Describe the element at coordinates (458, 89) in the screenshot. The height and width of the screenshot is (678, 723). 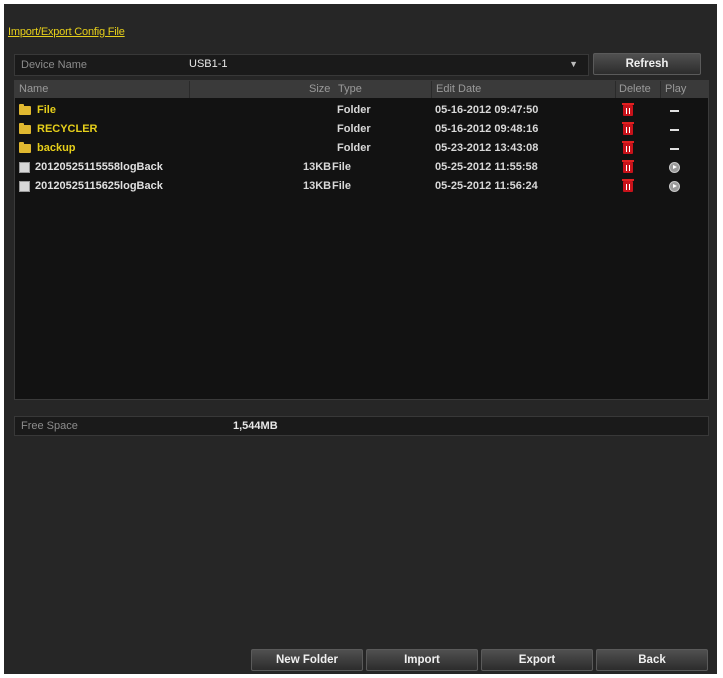
I see `column-header-edit-date: Edit Date` at that location.